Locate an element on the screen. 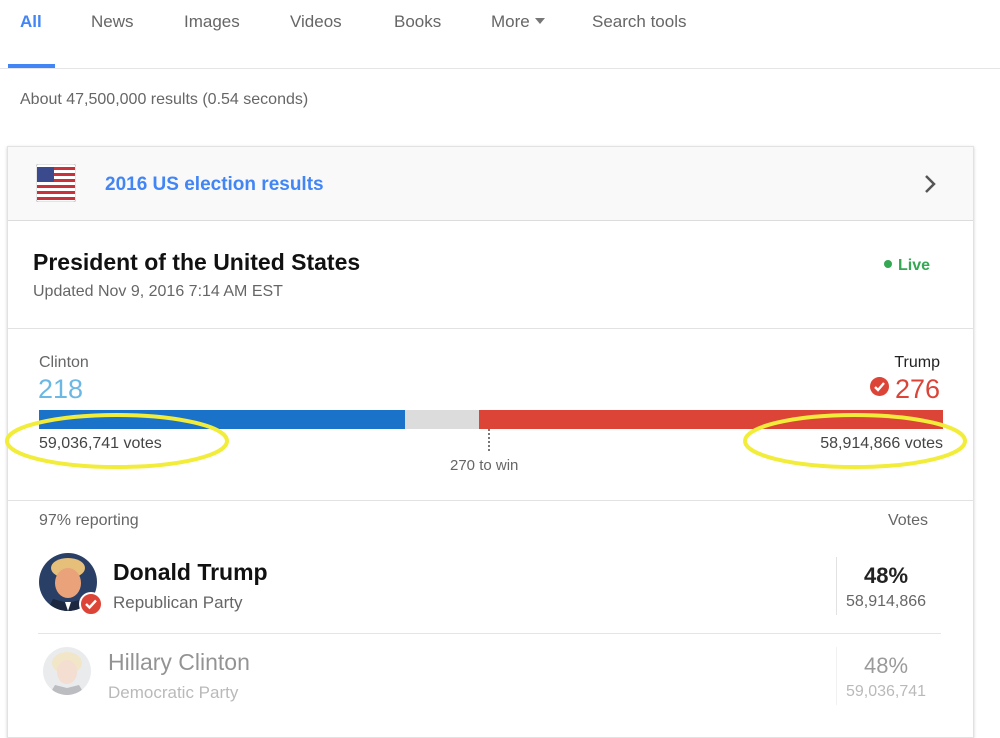 The width and height of the screenshot is (1000, 738). votes-column-header: Votes is located at coordinates (907, 520).